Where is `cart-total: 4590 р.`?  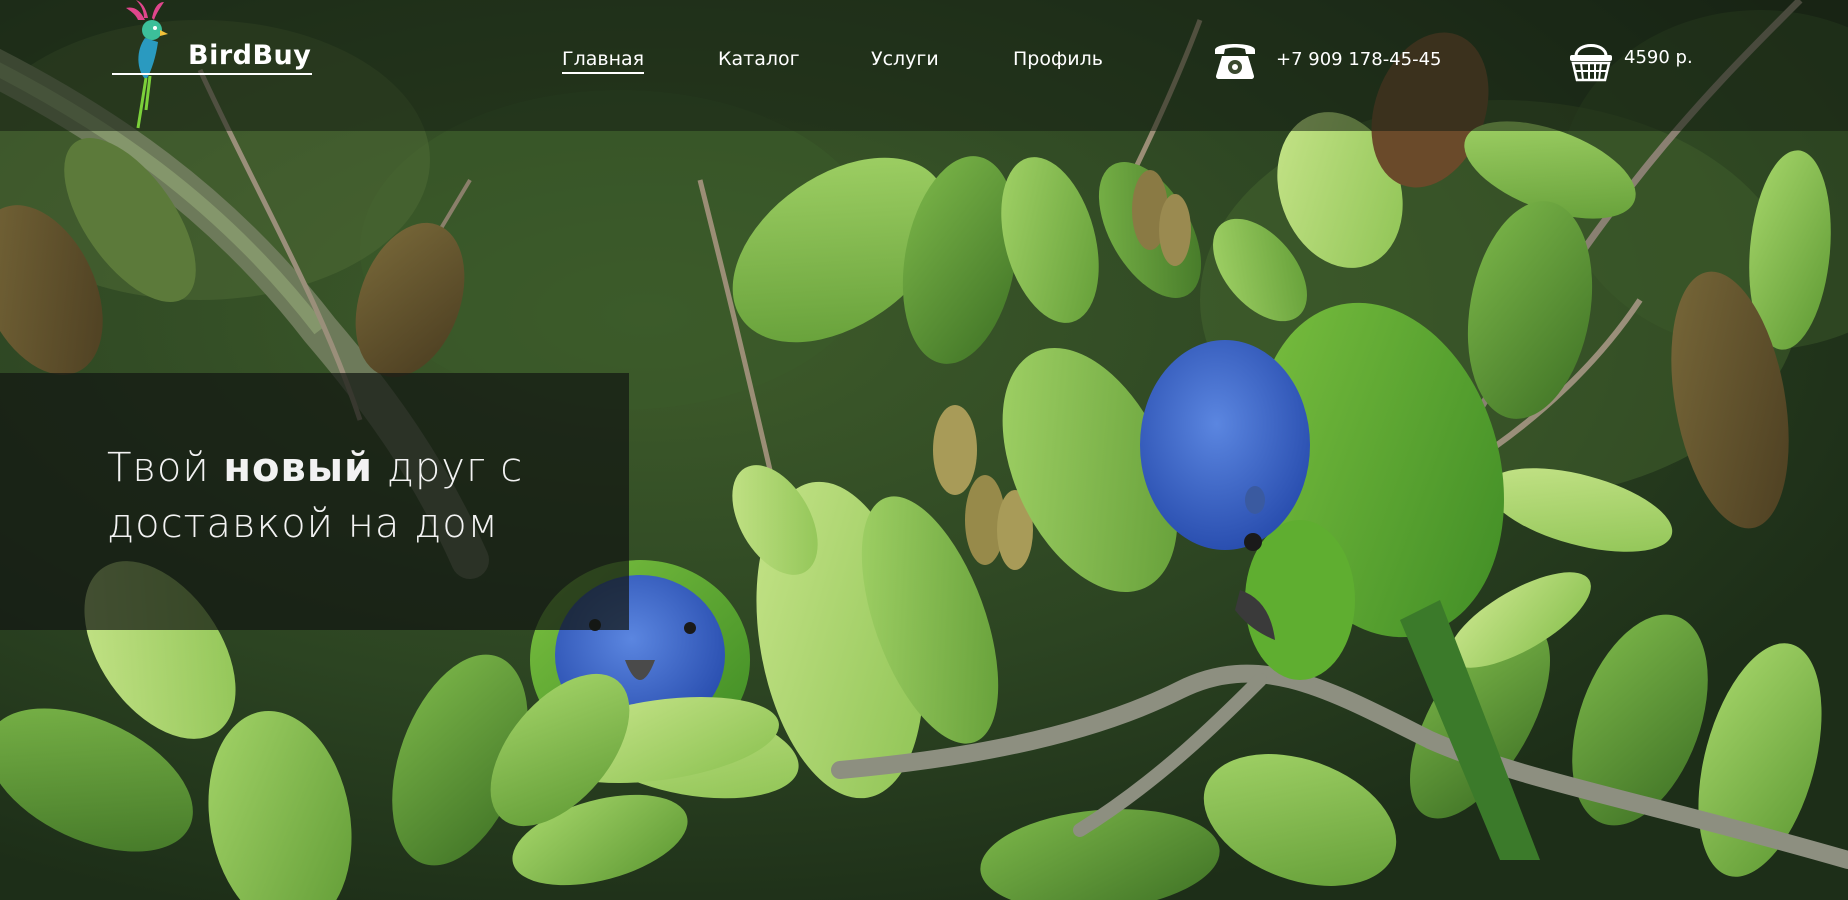 cart-total: 4590 р. is located at coordinates (1658, 57).